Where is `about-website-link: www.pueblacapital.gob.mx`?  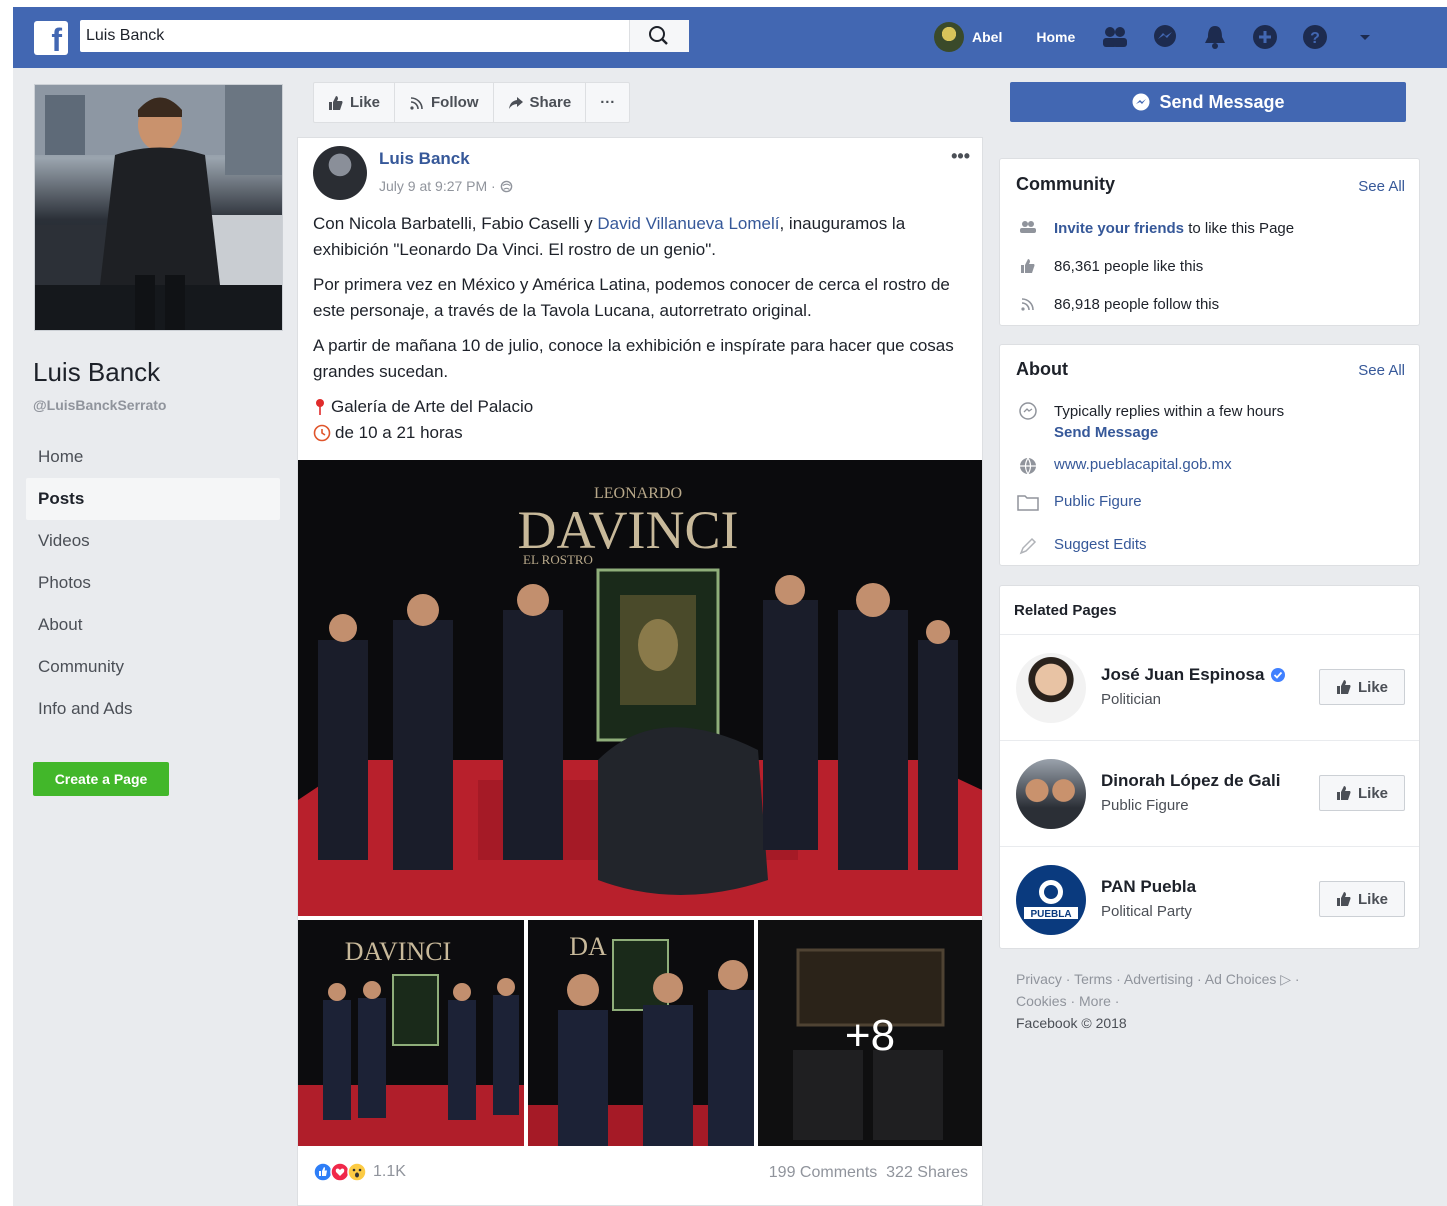
about-website-link: www.pueblacapital.gob.mx is located at coordinates (1143, 464).